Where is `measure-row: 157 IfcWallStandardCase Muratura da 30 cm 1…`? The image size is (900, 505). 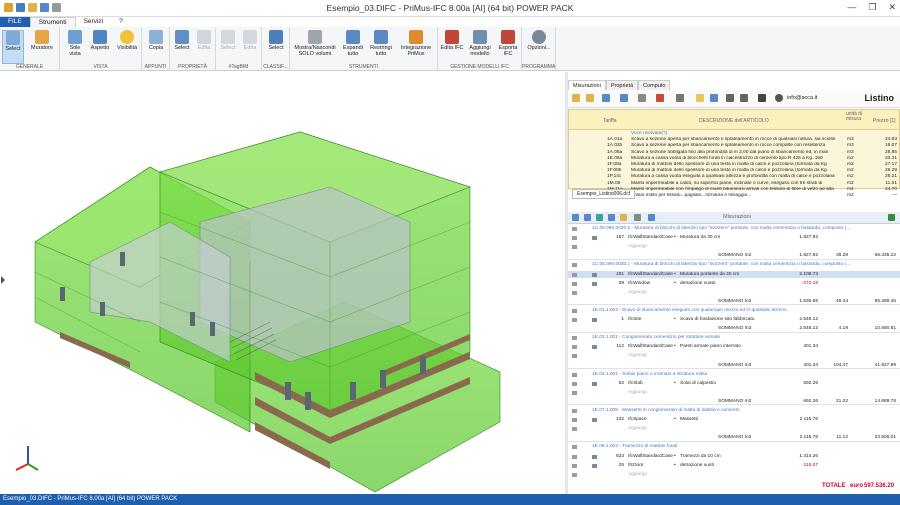
measure-row: 157 IfcWallStandardCase Muratura da 30 cm 1… is located at coordinates (734, 238).